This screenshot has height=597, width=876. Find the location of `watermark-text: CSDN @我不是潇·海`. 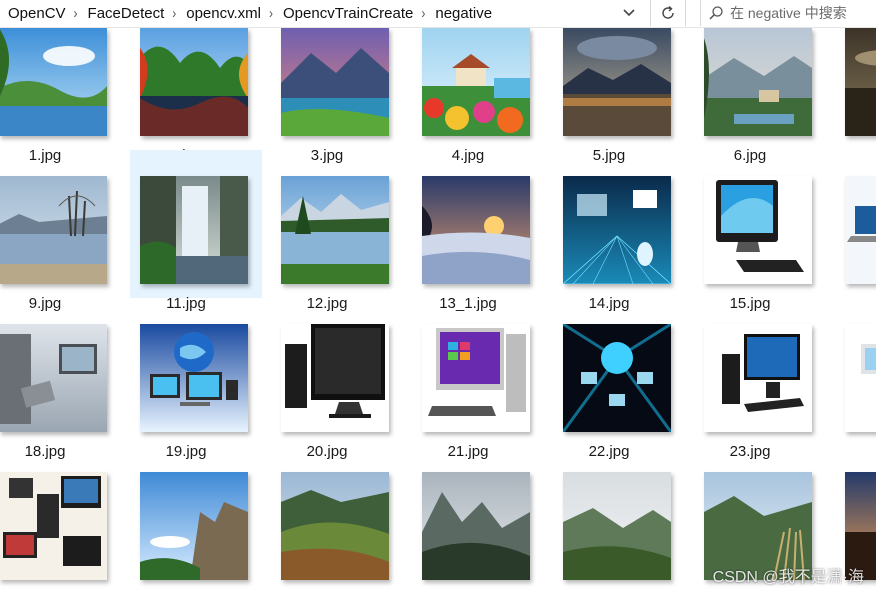

watermark-text: CSDN @我不是潇·海 is located at coordinates (788, 577).